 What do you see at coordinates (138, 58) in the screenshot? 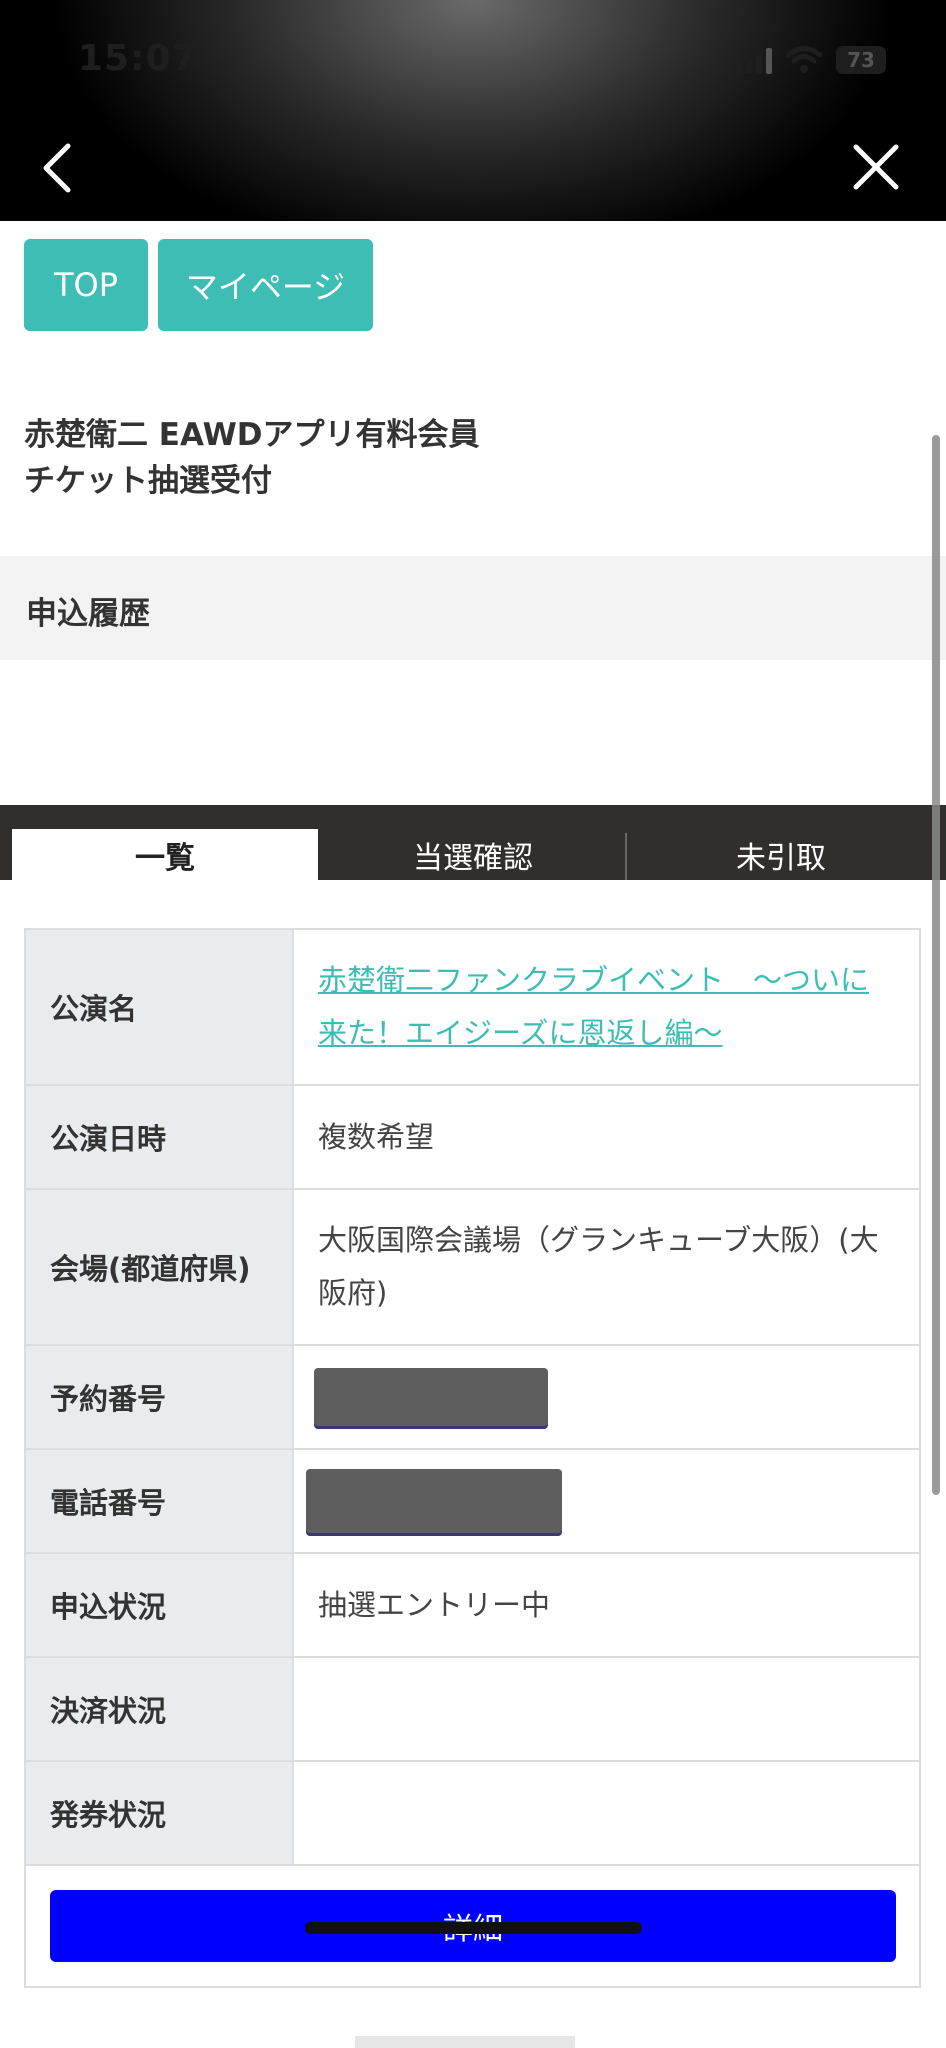
I see `status-time: 15:07` at bounding box center [138, 58].